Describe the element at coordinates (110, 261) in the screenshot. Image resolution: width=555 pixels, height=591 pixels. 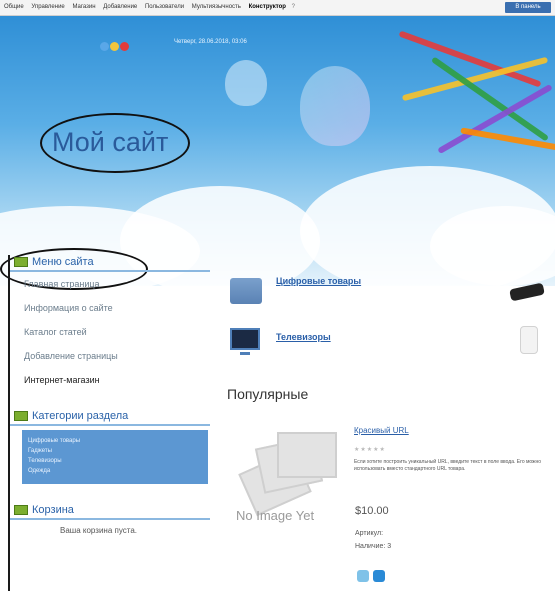
I see `site-menu-header: Меню сайта` at that location.